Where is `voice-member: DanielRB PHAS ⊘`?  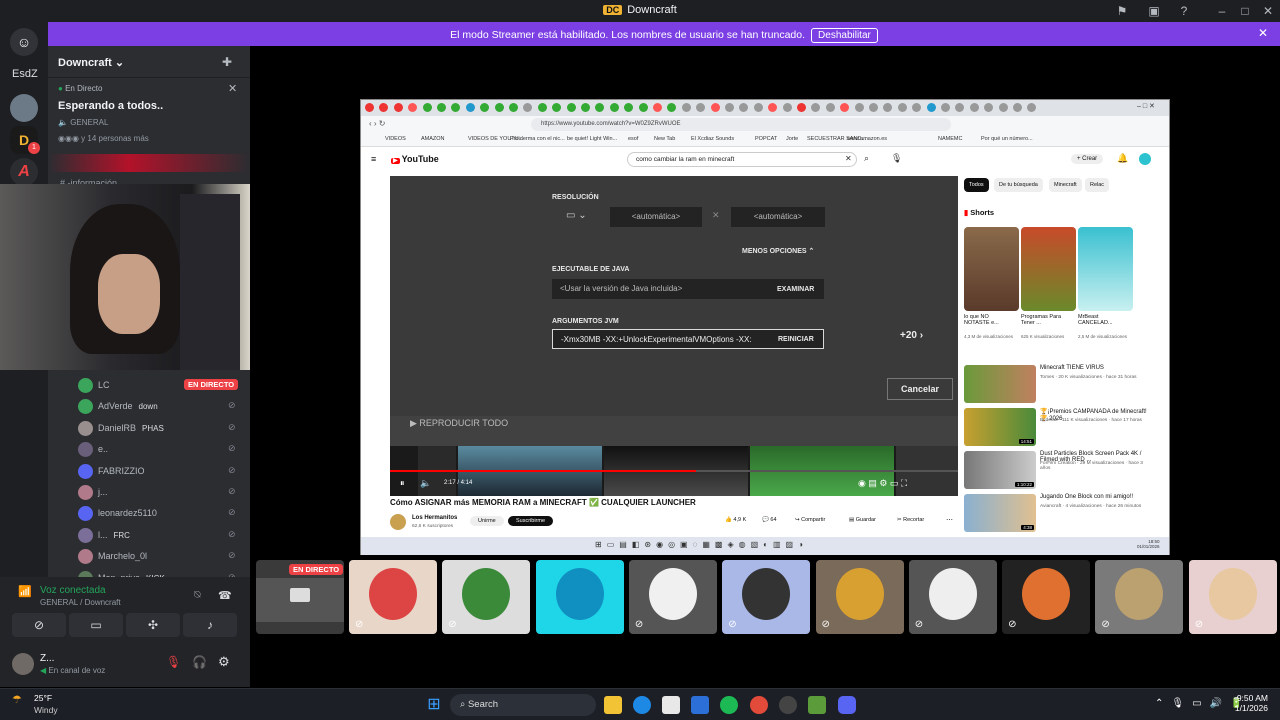
voice-member: DanielRB PHAS ⊘ is located at coordinates (149, 428).